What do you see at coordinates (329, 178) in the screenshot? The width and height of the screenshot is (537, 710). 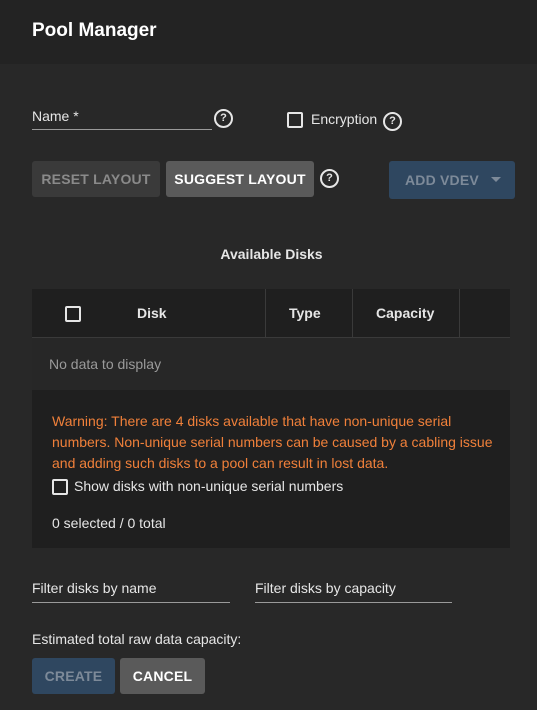 I see `layout-help-icon: ?` at bounding box center [329, 178].